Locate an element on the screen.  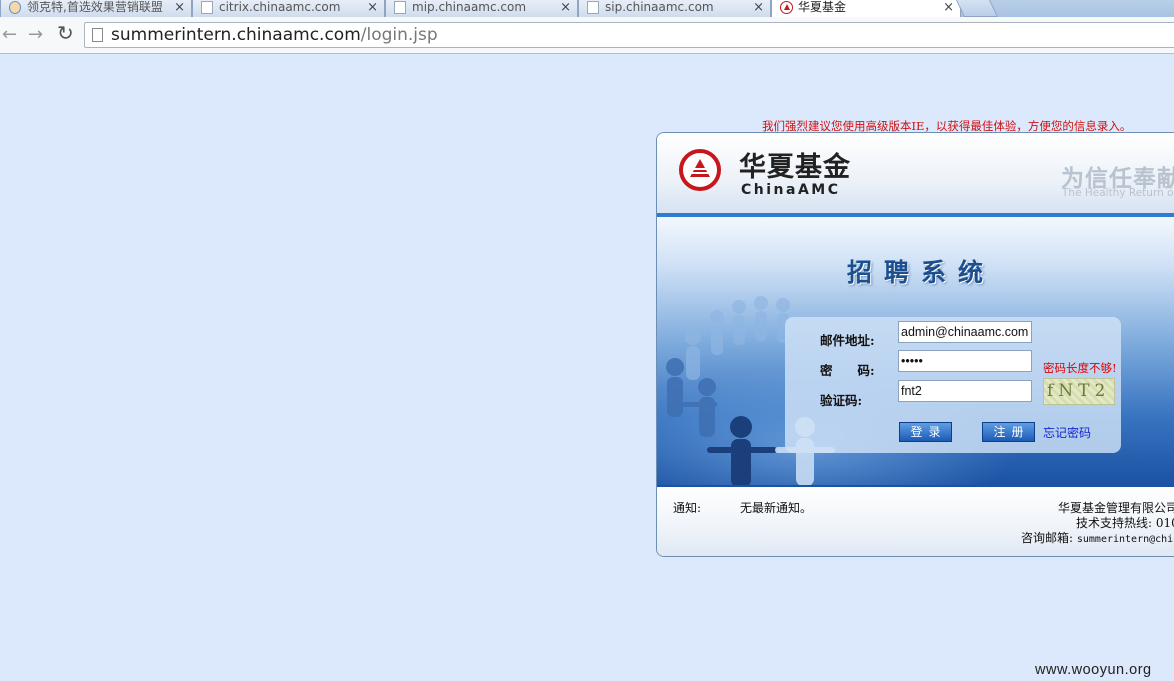
tab-title: citrix.chinaamc.com is located at coordinates (280, 7).